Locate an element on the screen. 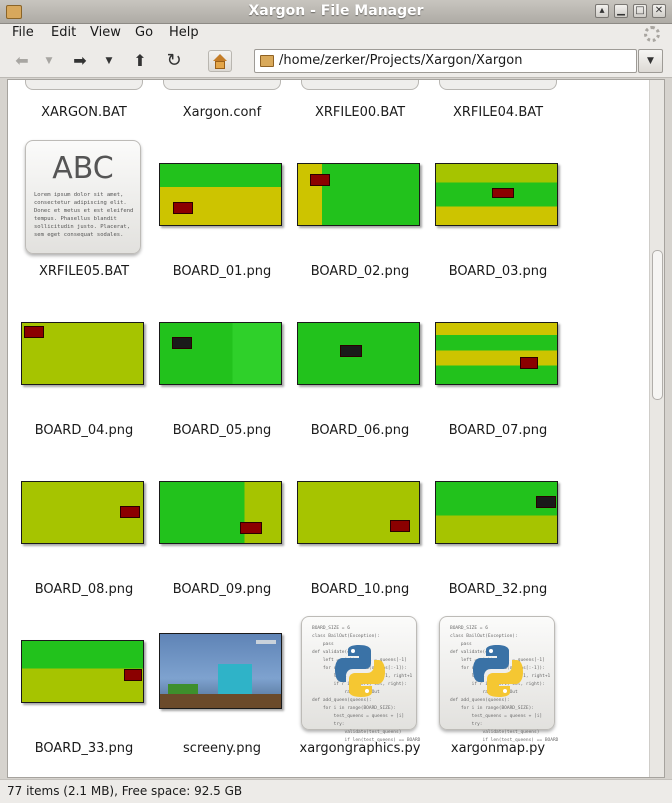 The width and height of the screenshot is (672, 803). vertical-scrollbar is located at coordinates (656, 428).